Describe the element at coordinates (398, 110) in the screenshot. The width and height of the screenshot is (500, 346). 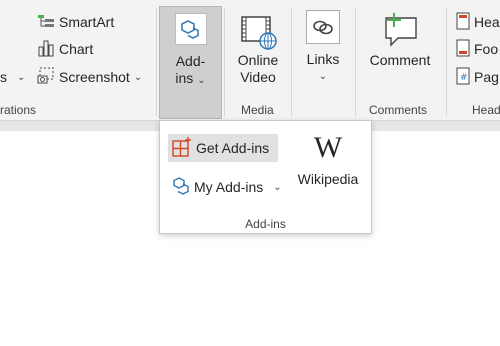
I see `comments-group-label: Comments` at that location.